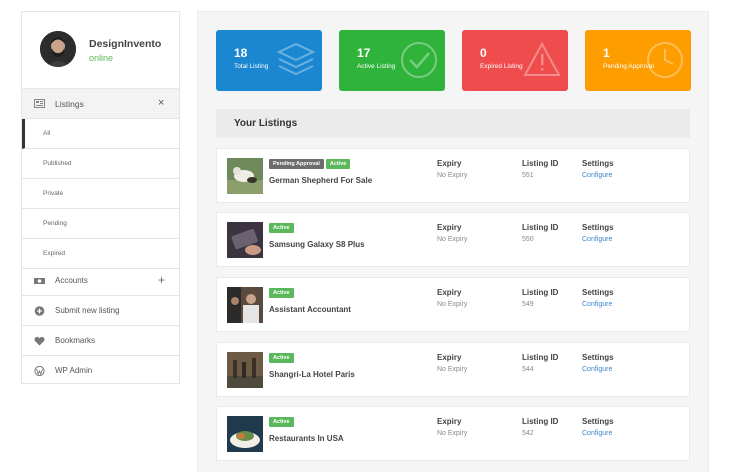 This screenshot has width=740, height=472. I want to click on listing-id-value: 550, so click(528, 239).